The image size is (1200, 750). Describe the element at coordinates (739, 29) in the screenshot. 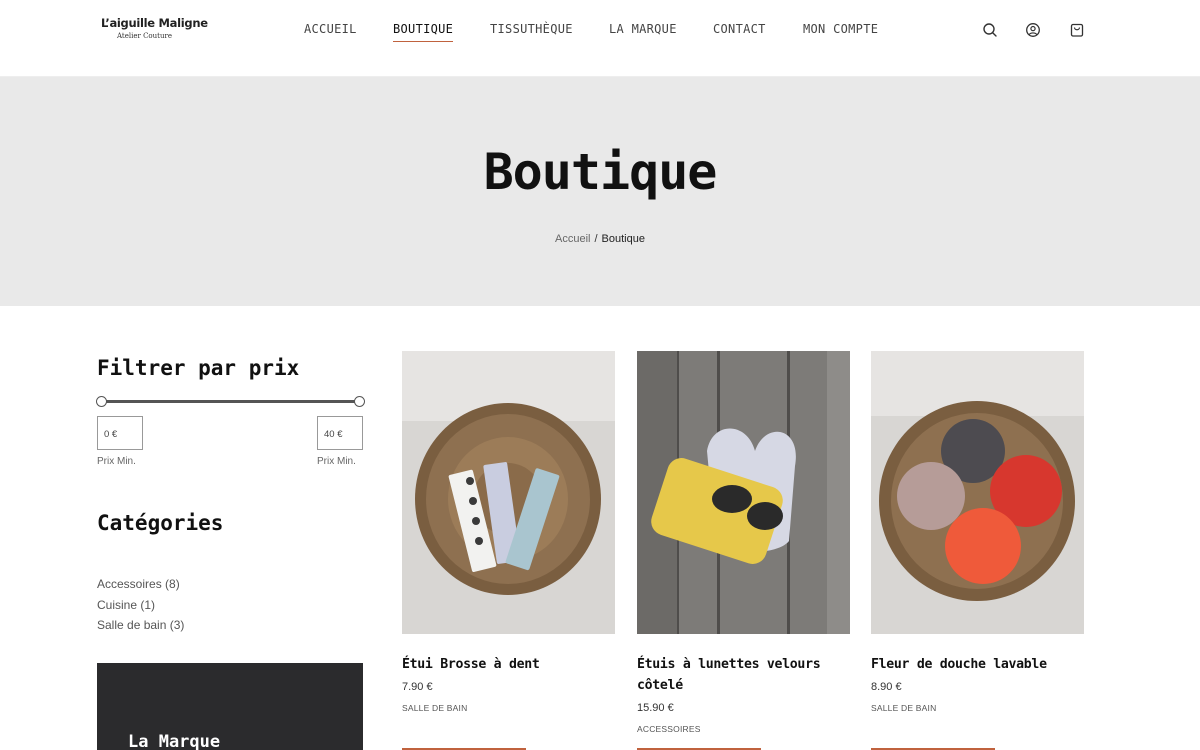

I see `nav-item-contact: CONTACT` at that location.